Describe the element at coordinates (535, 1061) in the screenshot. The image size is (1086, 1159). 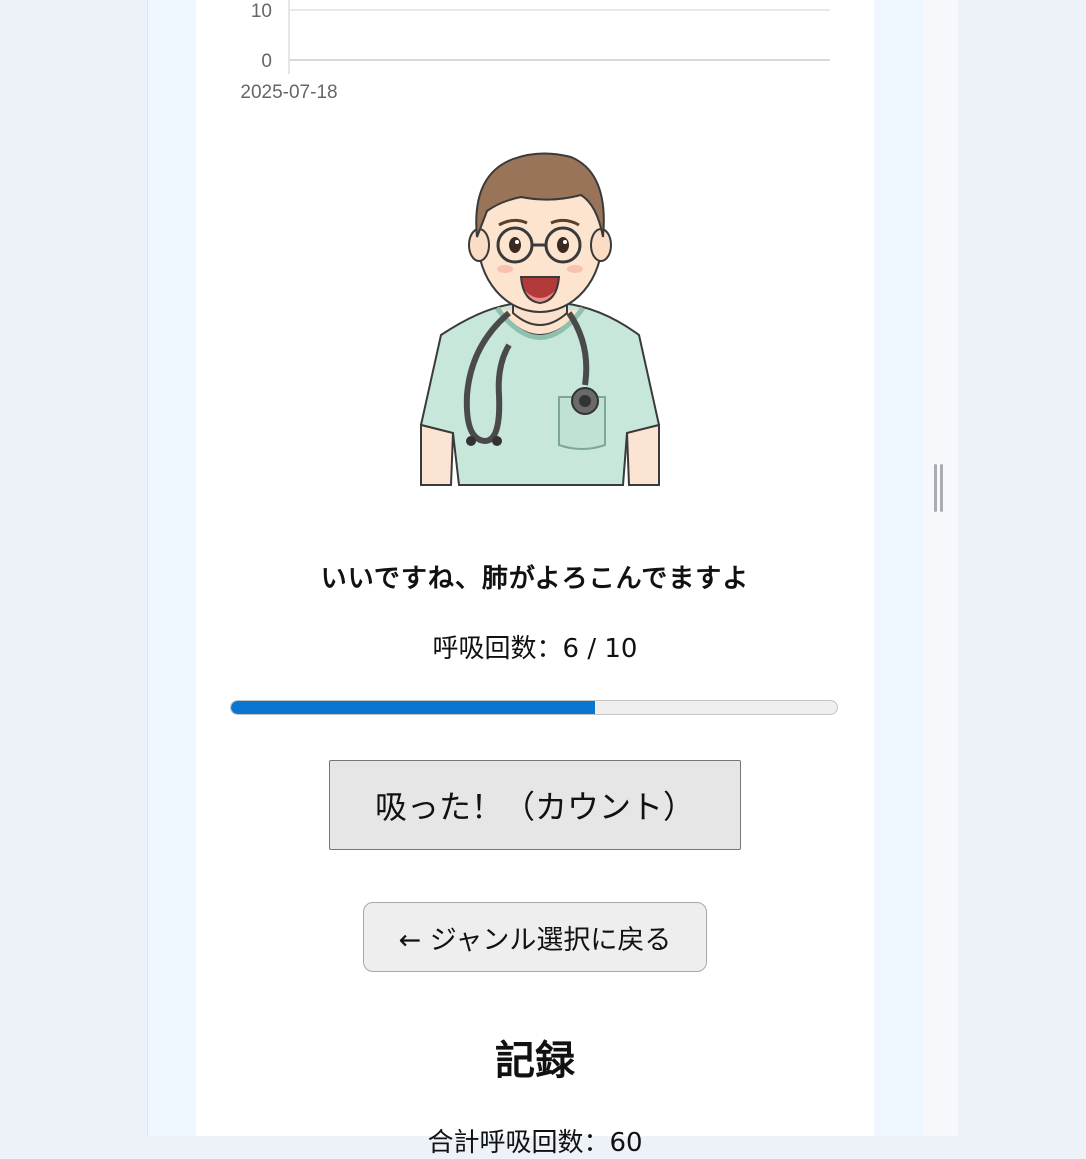
I see `records-heading: 記録` at that location.